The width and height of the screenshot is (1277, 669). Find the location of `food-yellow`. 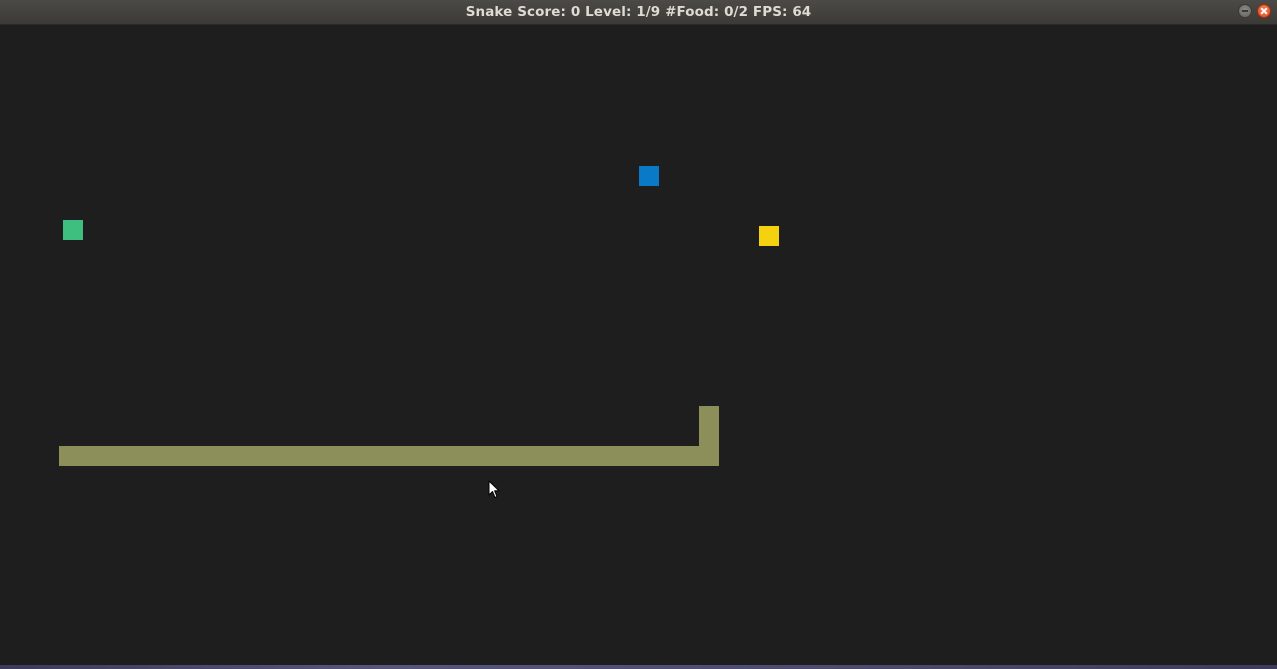

food-yellow is located at coordinates (769, 236).